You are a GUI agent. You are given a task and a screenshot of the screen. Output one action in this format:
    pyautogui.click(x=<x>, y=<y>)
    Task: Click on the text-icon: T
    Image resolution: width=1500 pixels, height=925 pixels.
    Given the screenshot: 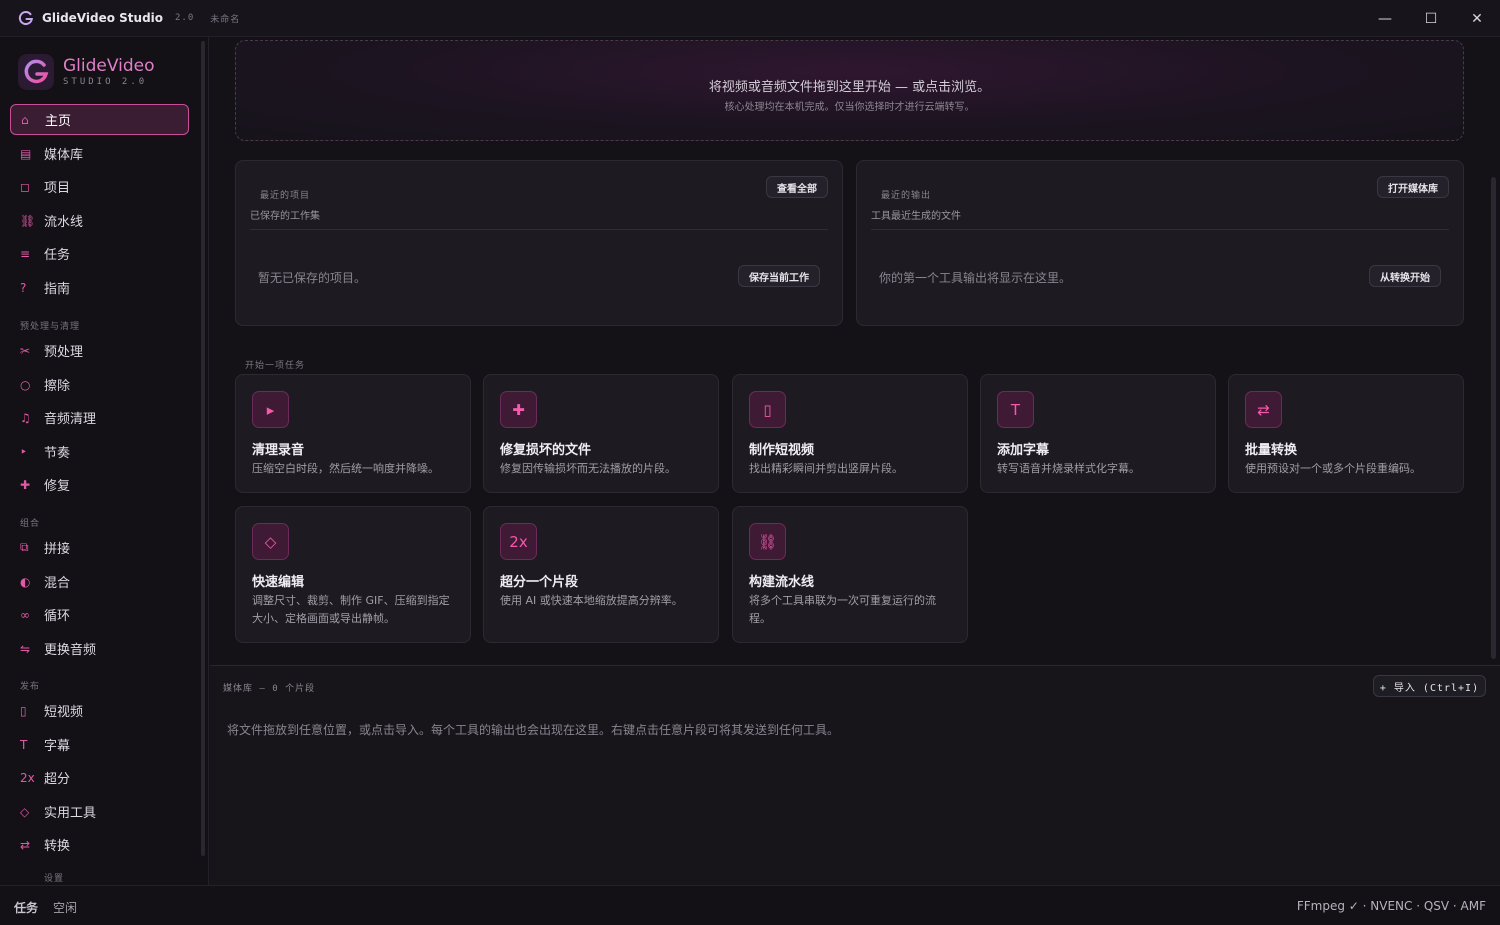 What is the action you would take?
    pyautogui.click(x=1015, y=409)
    